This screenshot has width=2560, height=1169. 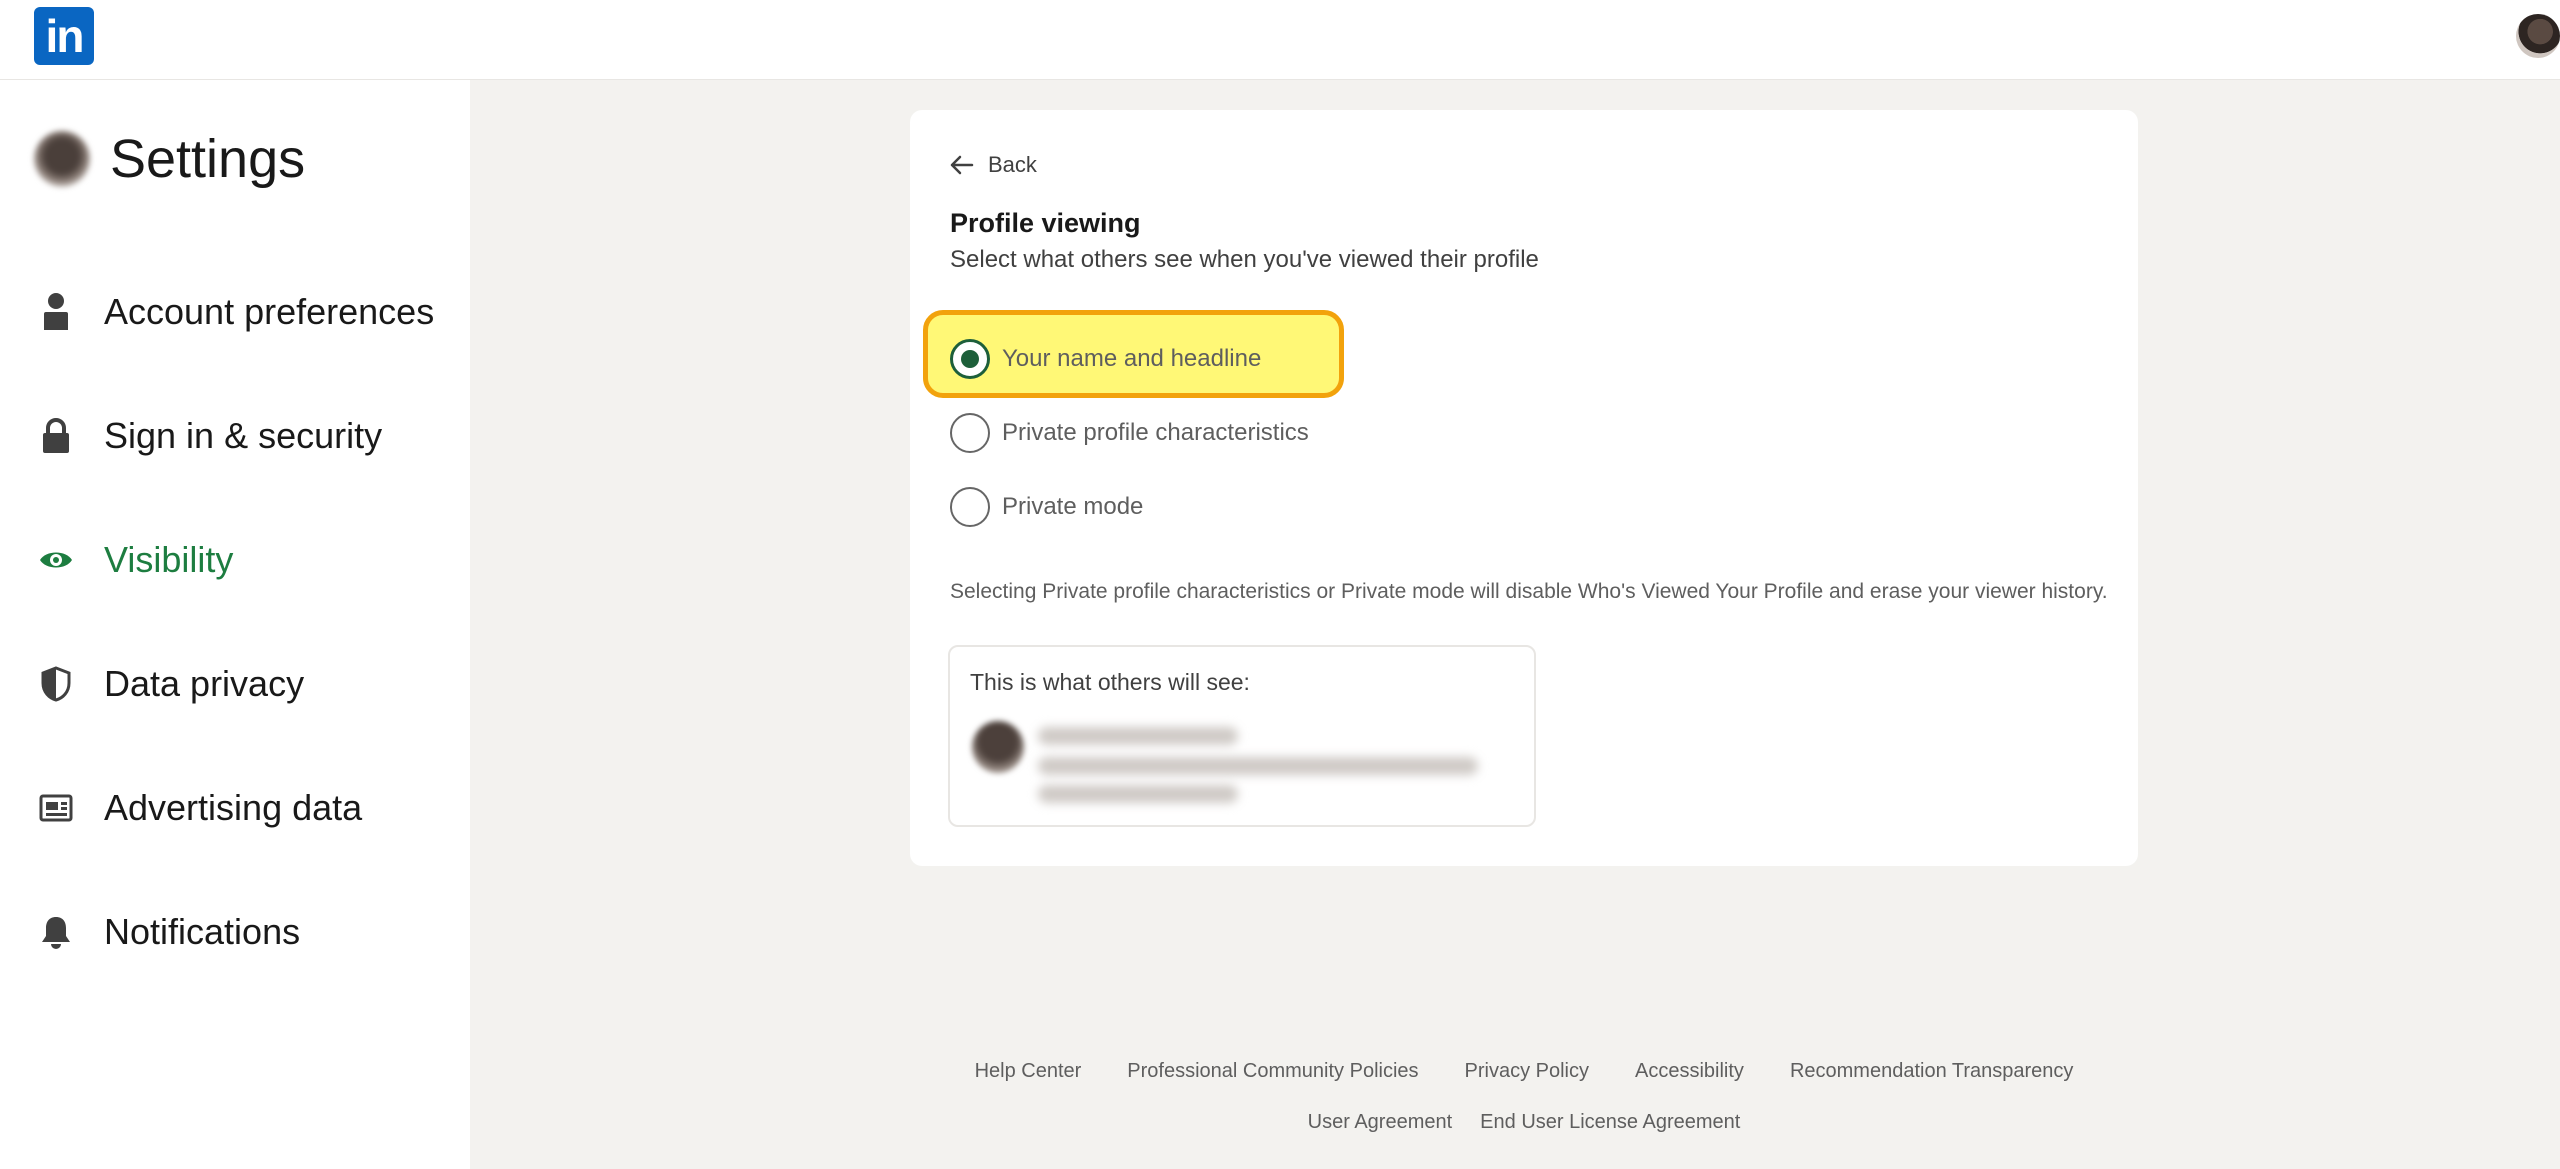 What do you see at coordinates (970, 359) in the screenshot?
I see `radio-button-selected` at bounding box center [970, 359].